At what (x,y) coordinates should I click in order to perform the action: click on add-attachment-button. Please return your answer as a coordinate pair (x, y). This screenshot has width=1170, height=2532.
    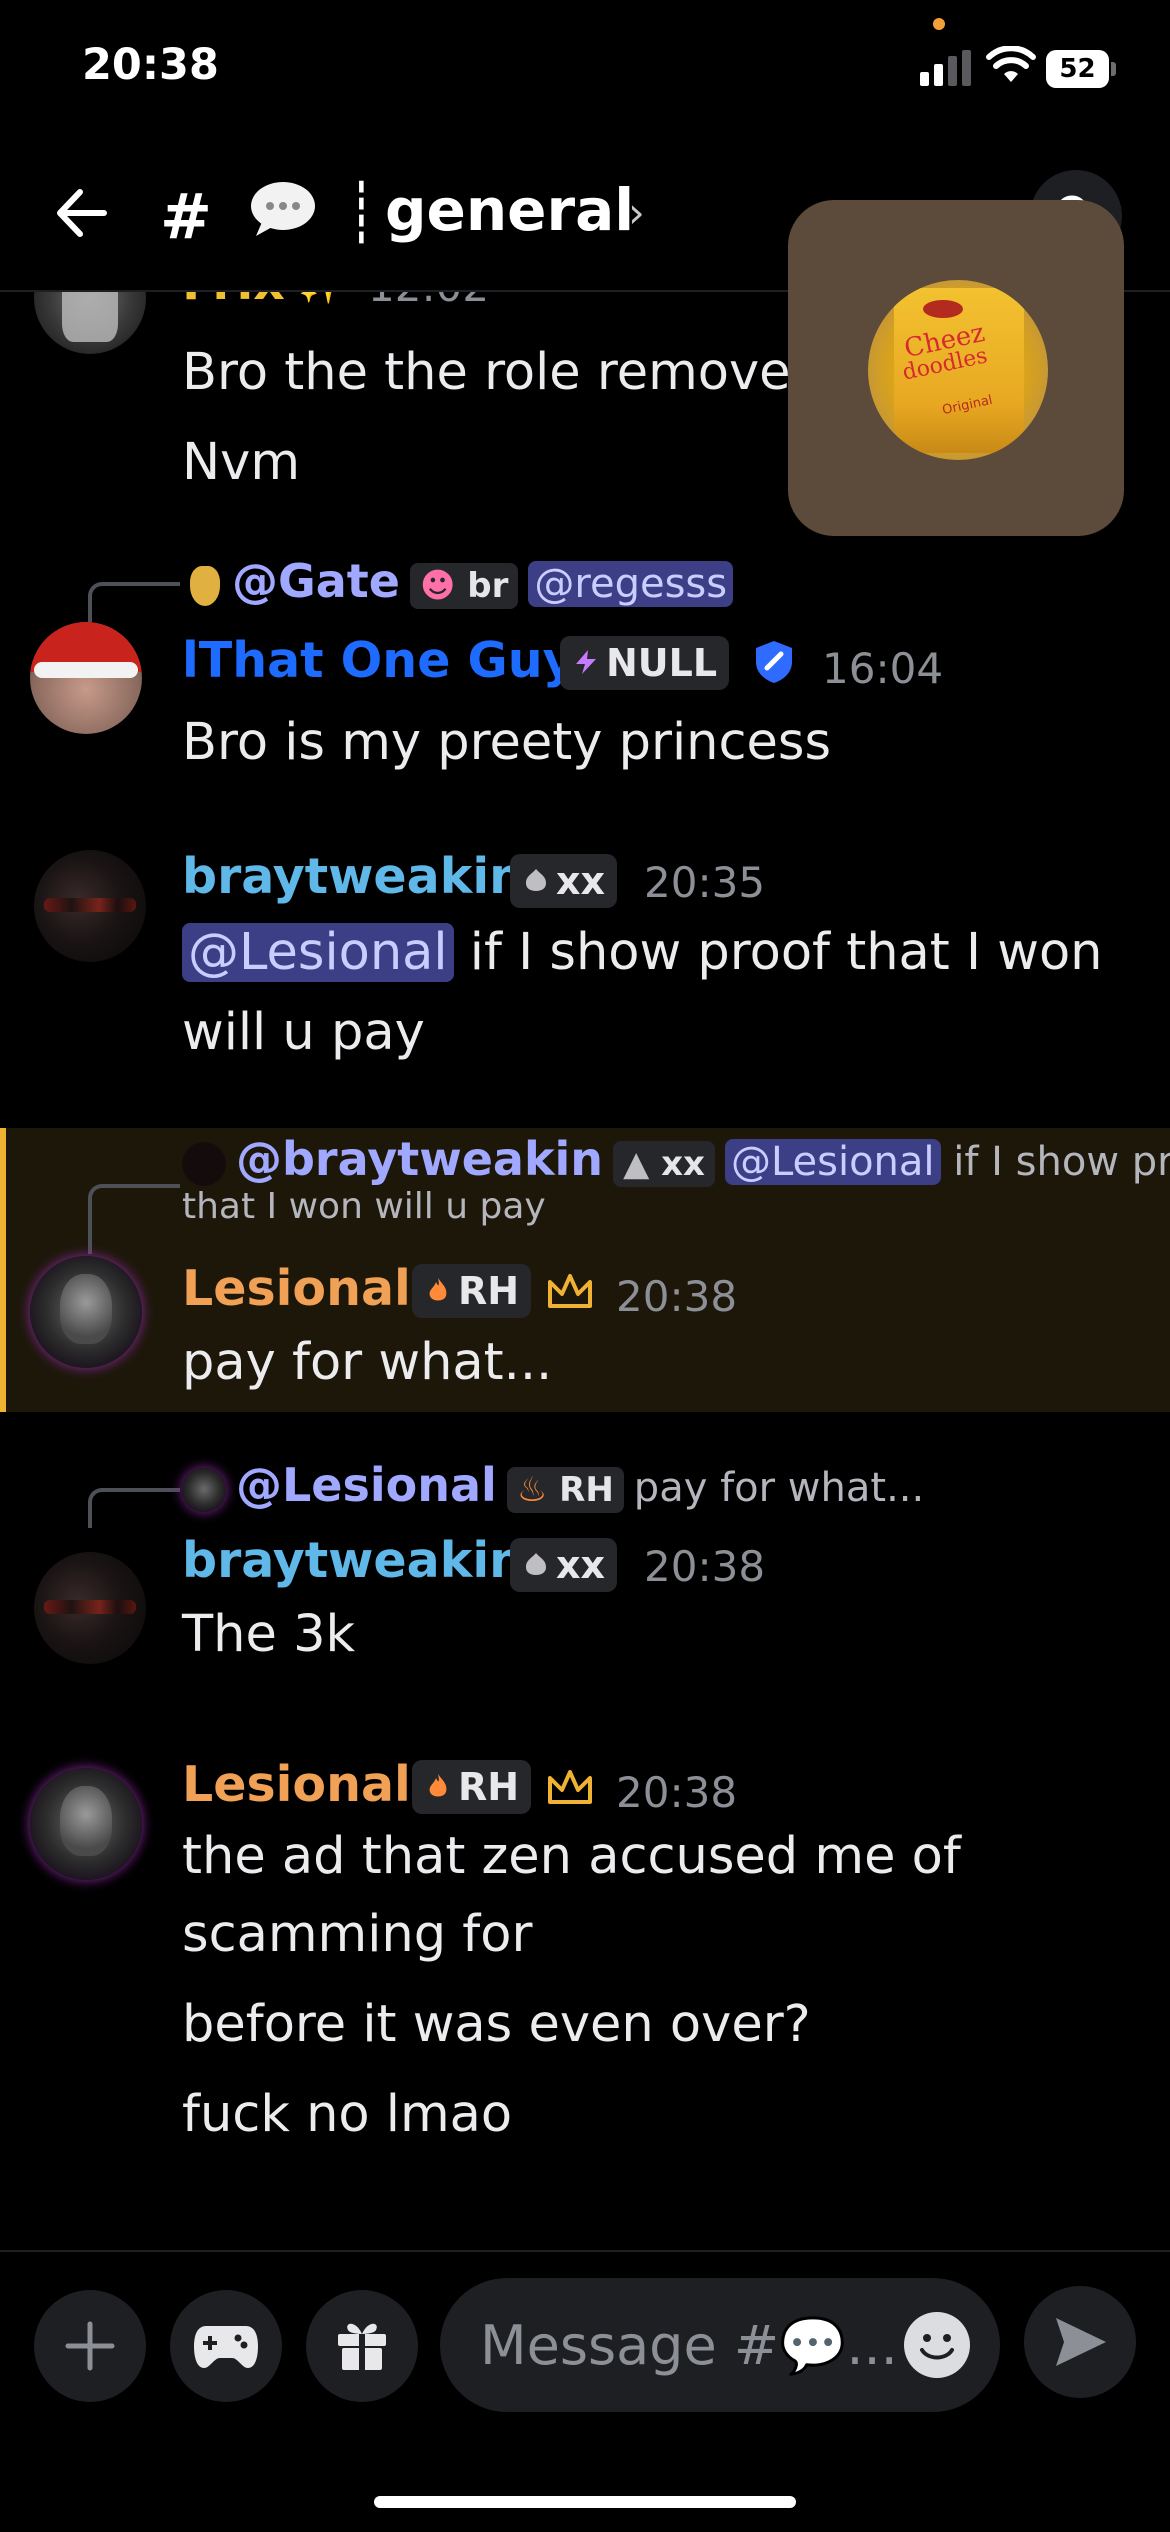
    Looking at the image, I should click on (90, 2346).